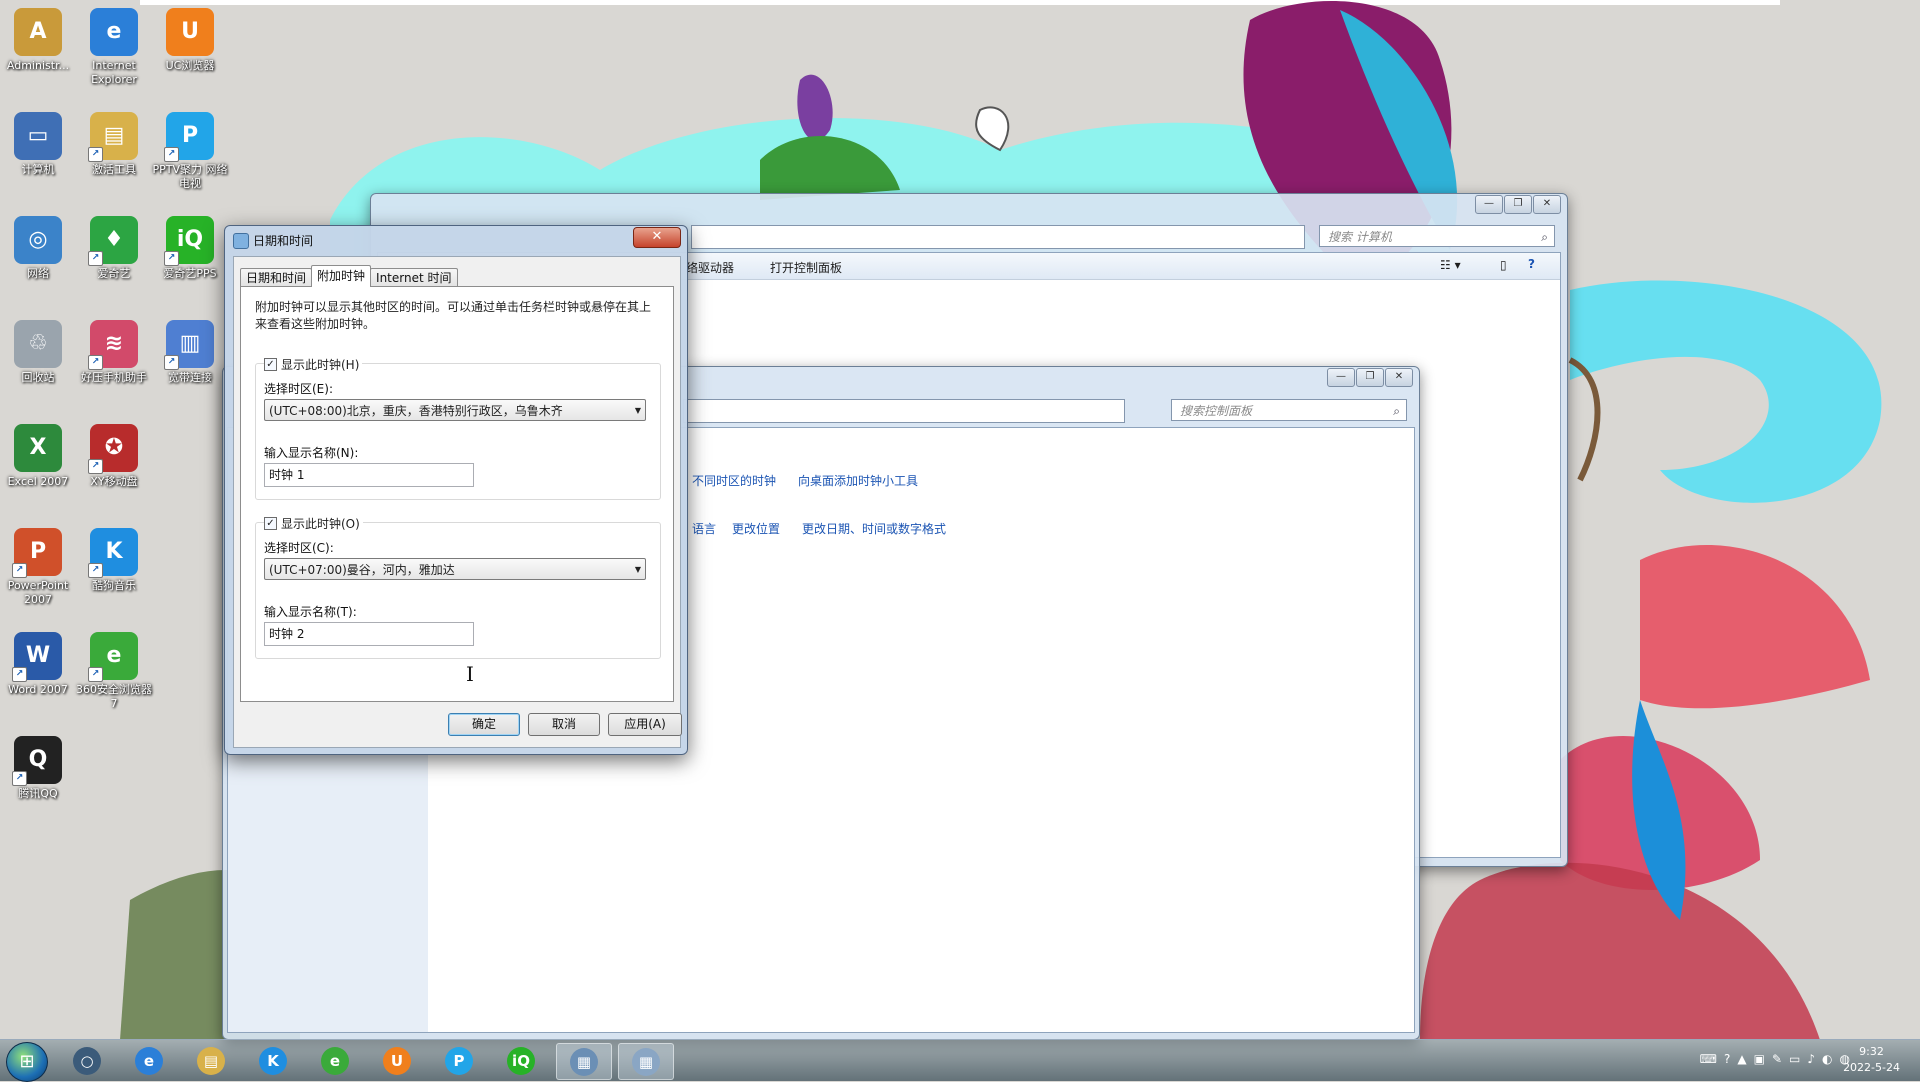 This screenshot has height=1082, width=1920. Describe the element at coordinates (1289, 410) in the screenshot. I see `control-panel-search-input: 搜索控制面板 ⌕` at that location.